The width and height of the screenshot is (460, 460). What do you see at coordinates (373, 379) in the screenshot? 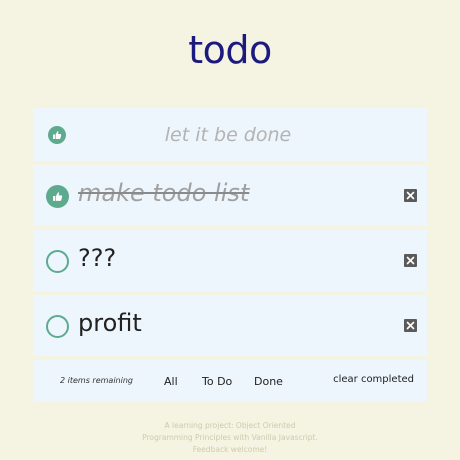
I see `clear-completed-button: clear completed` at bounding box center [373, 379].